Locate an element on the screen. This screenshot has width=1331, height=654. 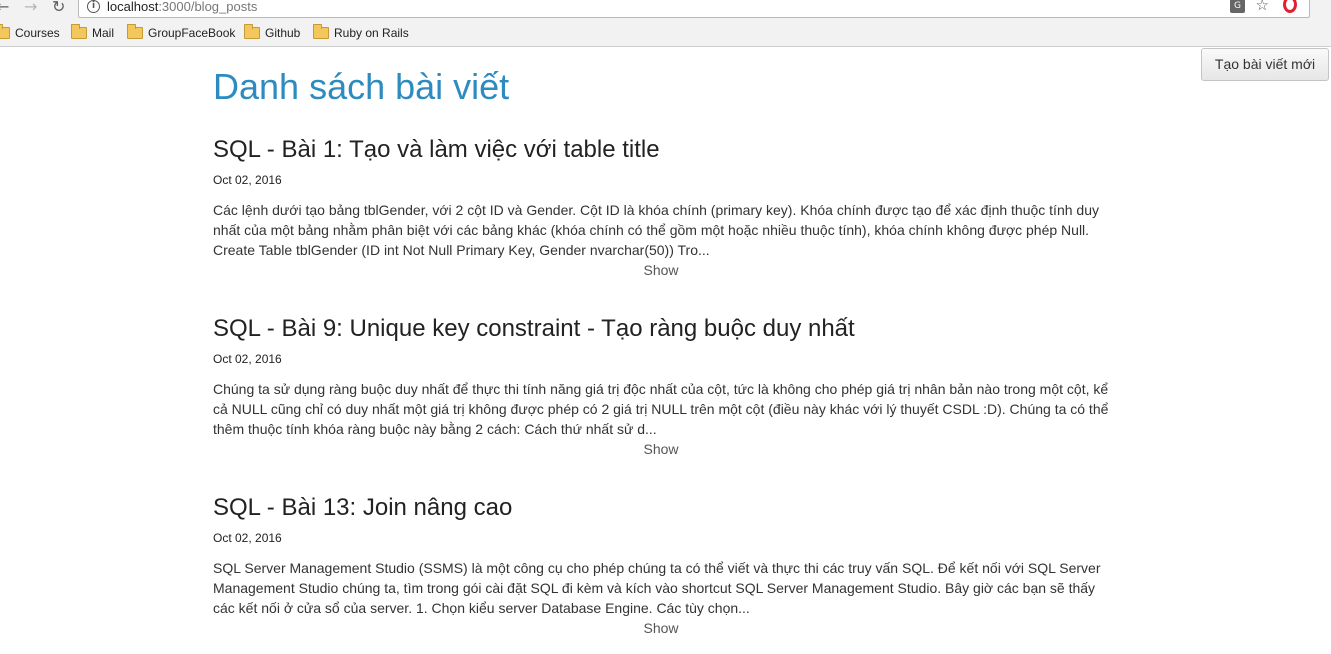
bookmark-github: Github is located at coordinates (272, 33).